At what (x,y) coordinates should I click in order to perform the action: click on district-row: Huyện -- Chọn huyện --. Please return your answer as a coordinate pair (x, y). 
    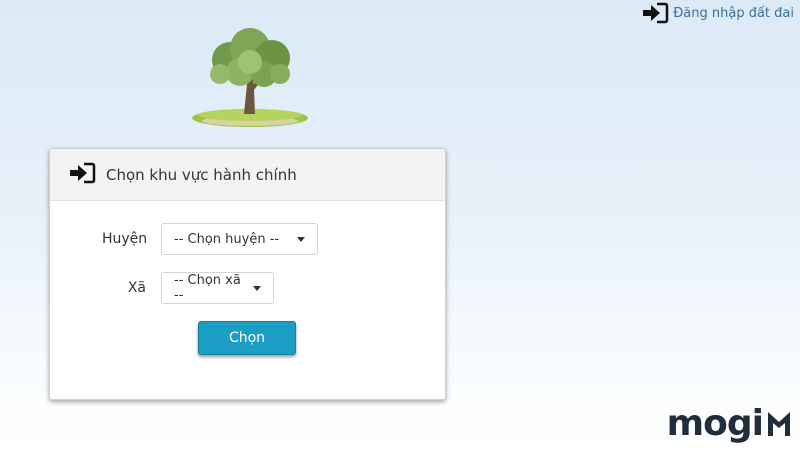
    Looking at the image, I should click on (210, 239).